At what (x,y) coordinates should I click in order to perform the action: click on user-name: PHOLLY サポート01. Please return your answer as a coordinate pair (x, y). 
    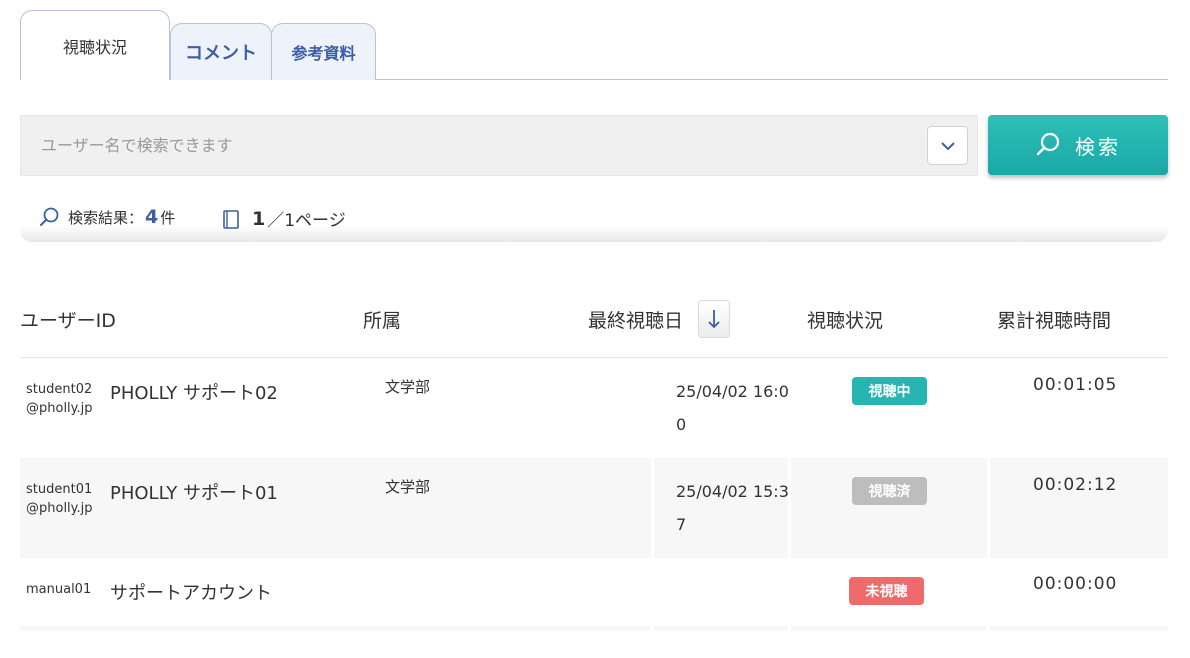
    Looking at the image, I should click on (194, 493).